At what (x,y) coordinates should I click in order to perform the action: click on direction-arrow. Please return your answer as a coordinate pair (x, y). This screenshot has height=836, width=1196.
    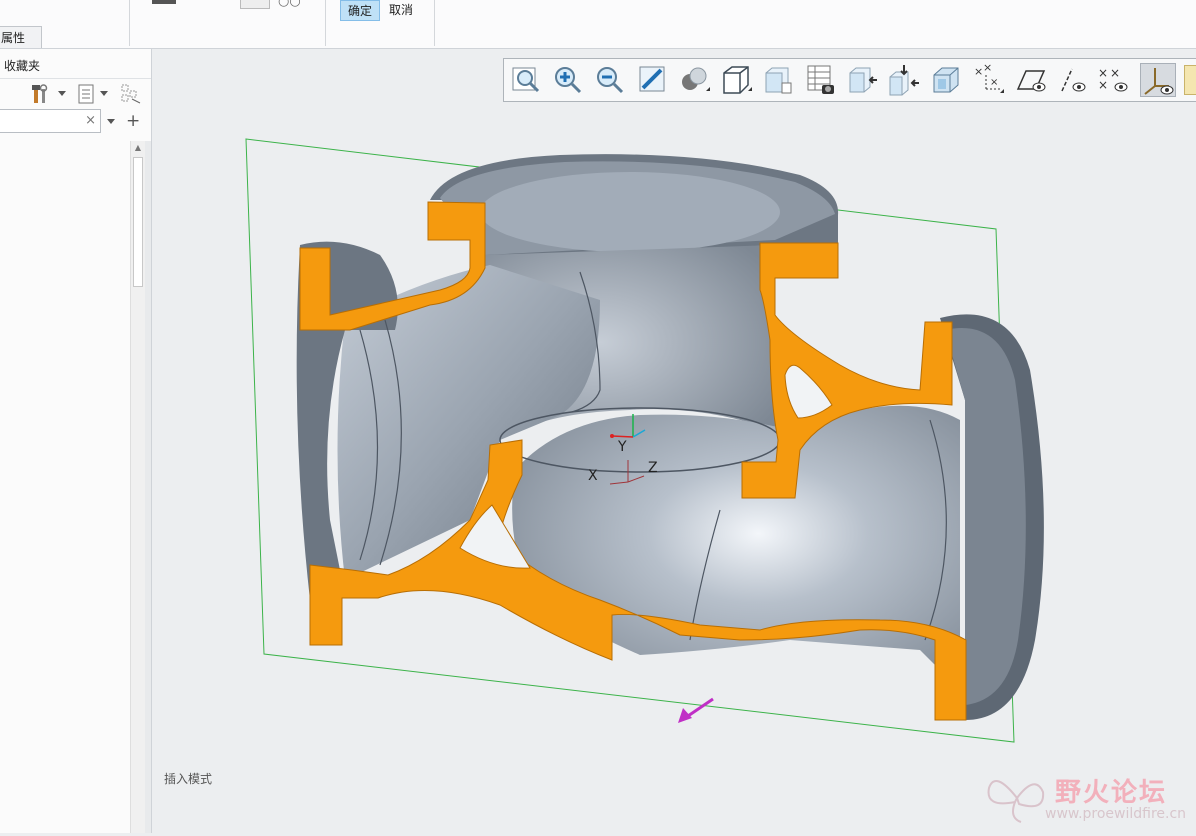
    Looking at the image, I should click on (696, 710).